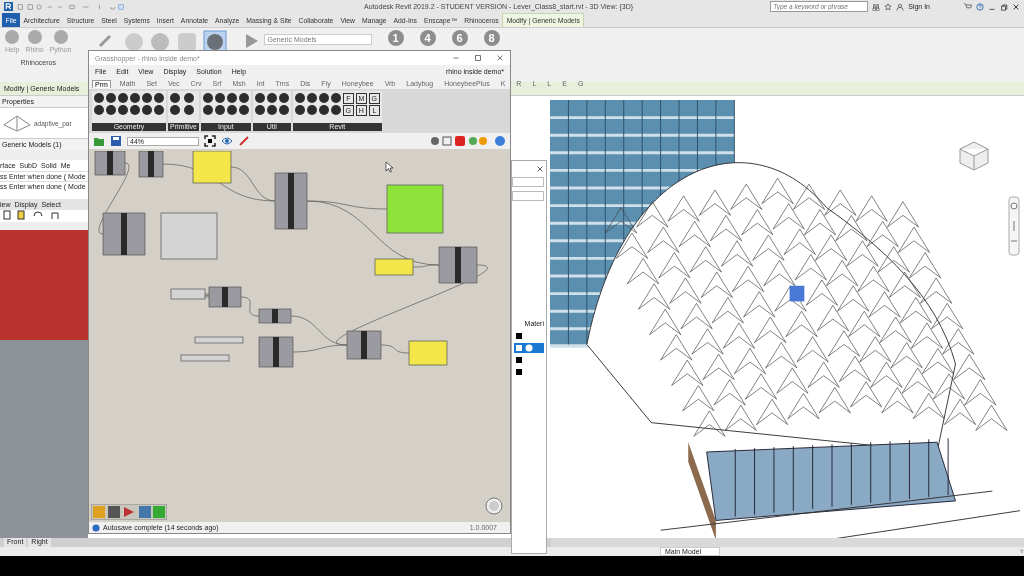 Image resolution: width=1024 pixels, height=576 pixels. What do you see at coordinates (888, 6) in the screenshot?
I see `star-icon` at bounding box center [888, 6].